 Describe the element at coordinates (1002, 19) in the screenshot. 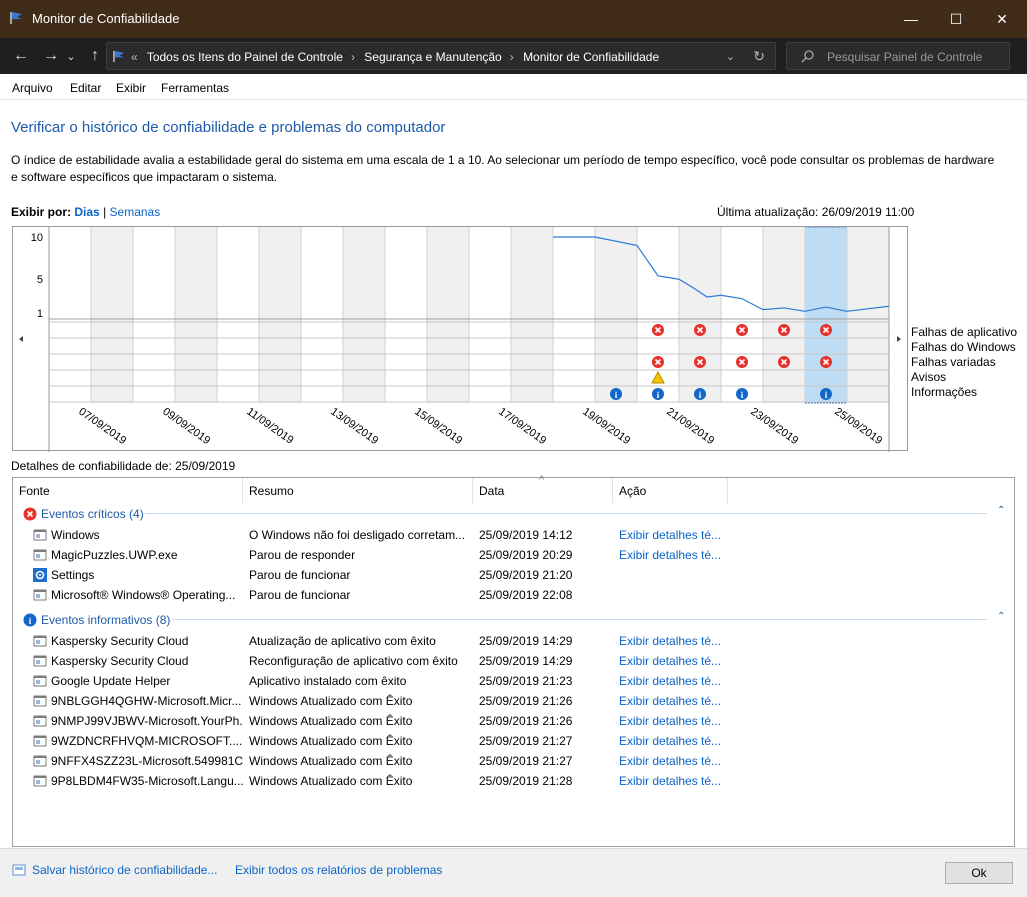

I see `close-button: ✕` at that location.